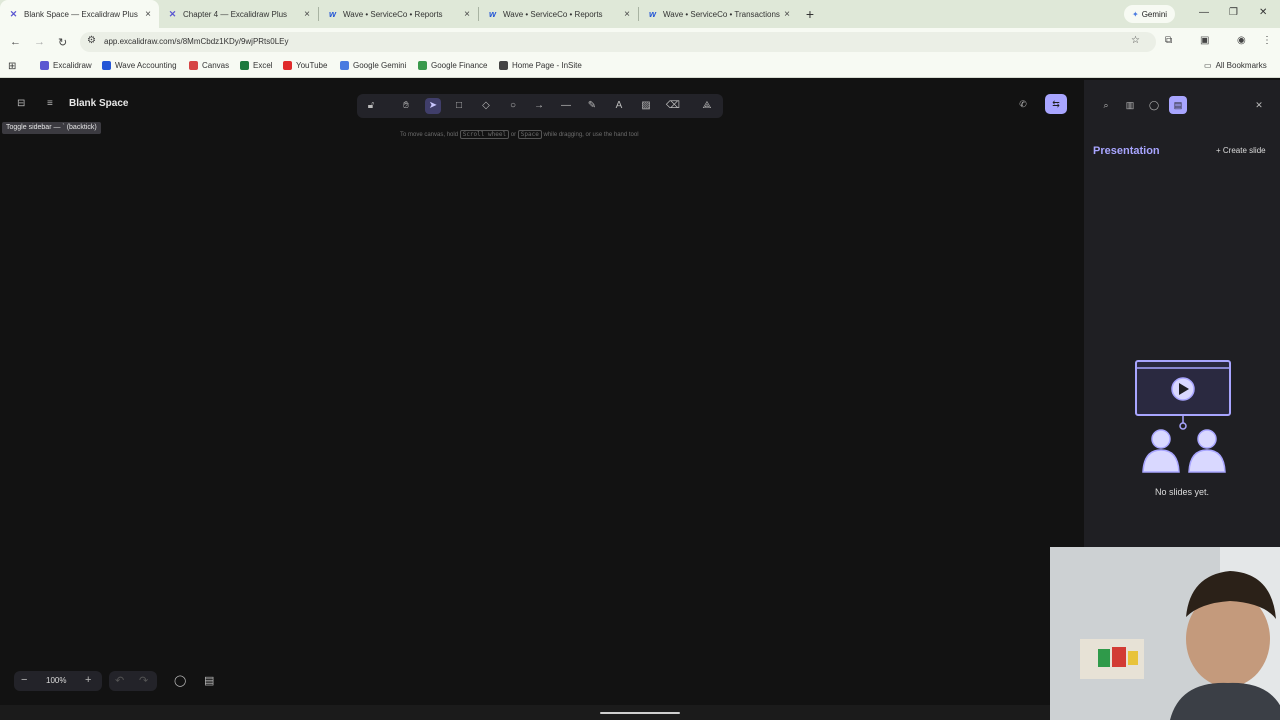 This screenshot has height=720, width=1280. I want to click on gemini-button: ✦ Gemini, so click(1150, 14).